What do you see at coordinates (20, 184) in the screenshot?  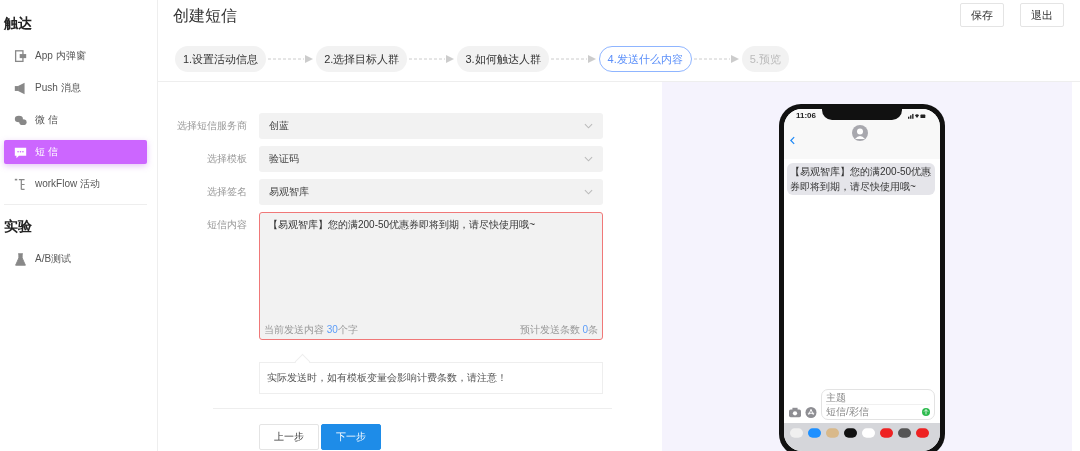 I see `tree-icon` at bounding box center [20, 184].